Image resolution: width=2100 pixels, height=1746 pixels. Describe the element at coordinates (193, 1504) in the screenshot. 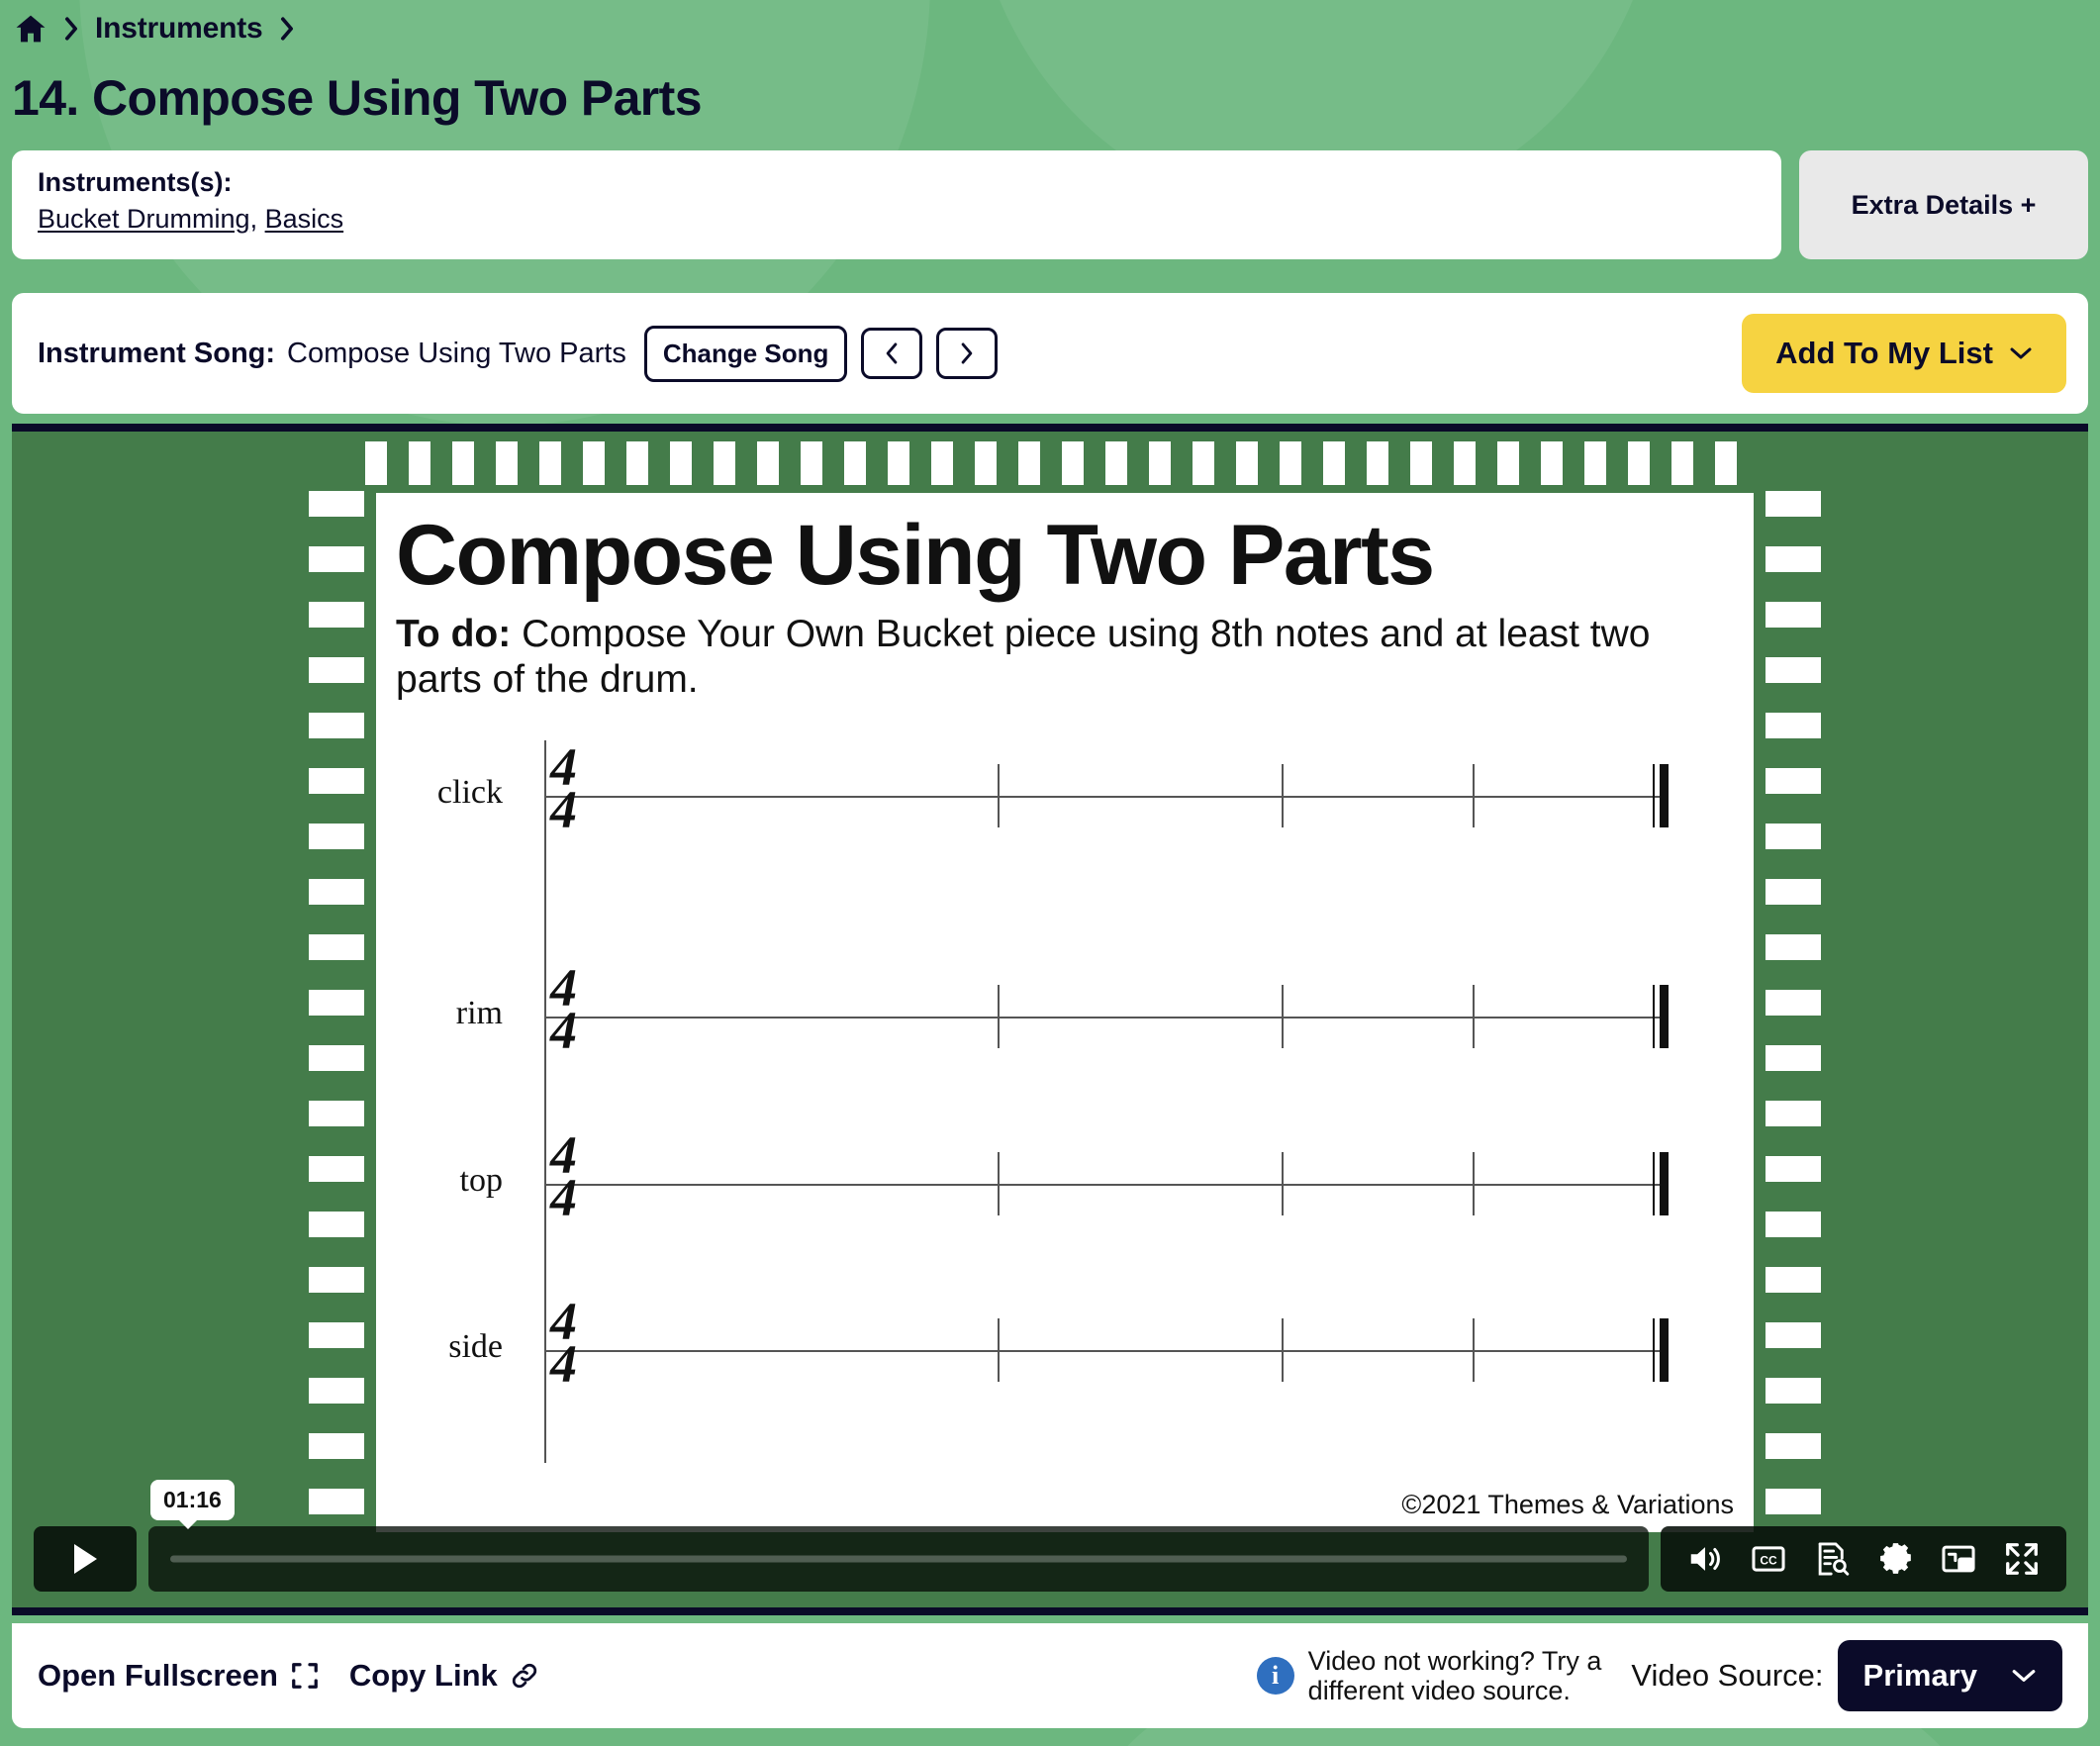

I see `time-tooltip: 01:16` at that location.